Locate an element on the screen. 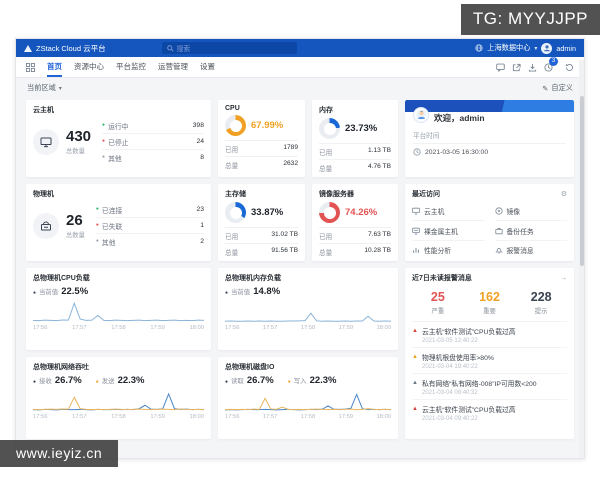 This screenshot has width=600, height=480. alert-item: ▲ 物理机根盘使用率>80% 2021-03-04 19:40:22 is located at coordinates (489, 360).